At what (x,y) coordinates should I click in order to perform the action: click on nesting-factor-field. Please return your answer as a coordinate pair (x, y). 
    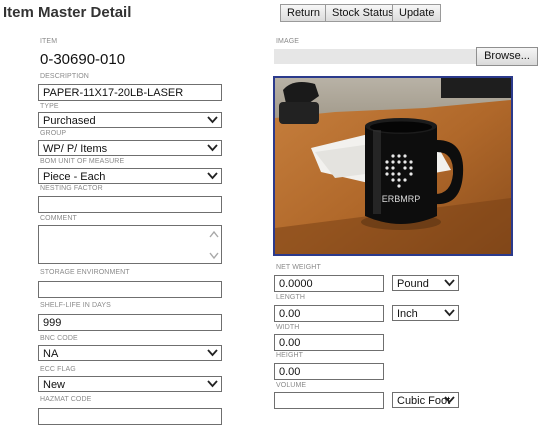
    Looking at the image, I should click on (130, 204).